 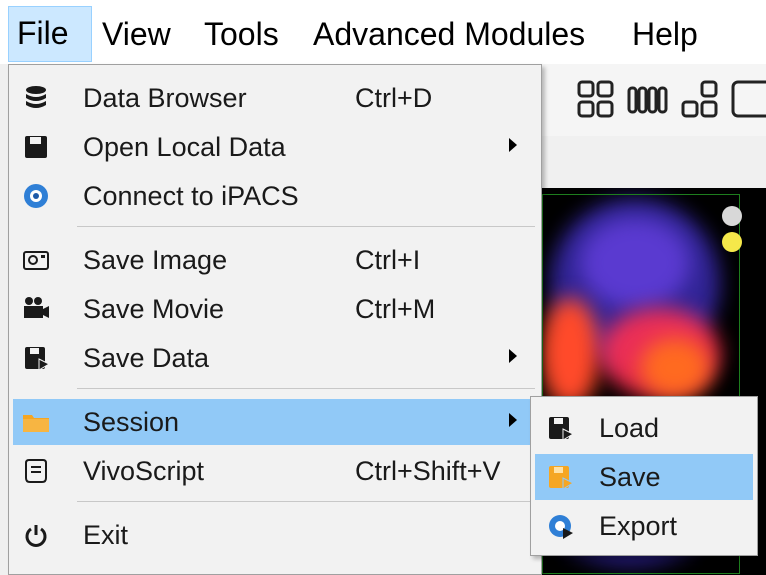 I want to click on menu-item-label: Save Data, so click(x=146, y=358).